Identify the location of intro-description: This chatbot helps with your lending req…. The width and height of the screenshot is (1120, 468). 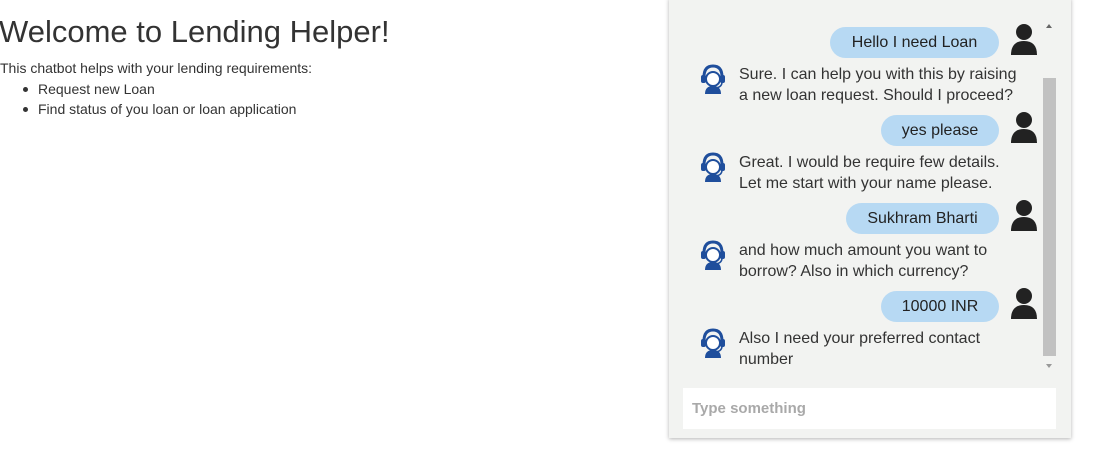
(156, 68).